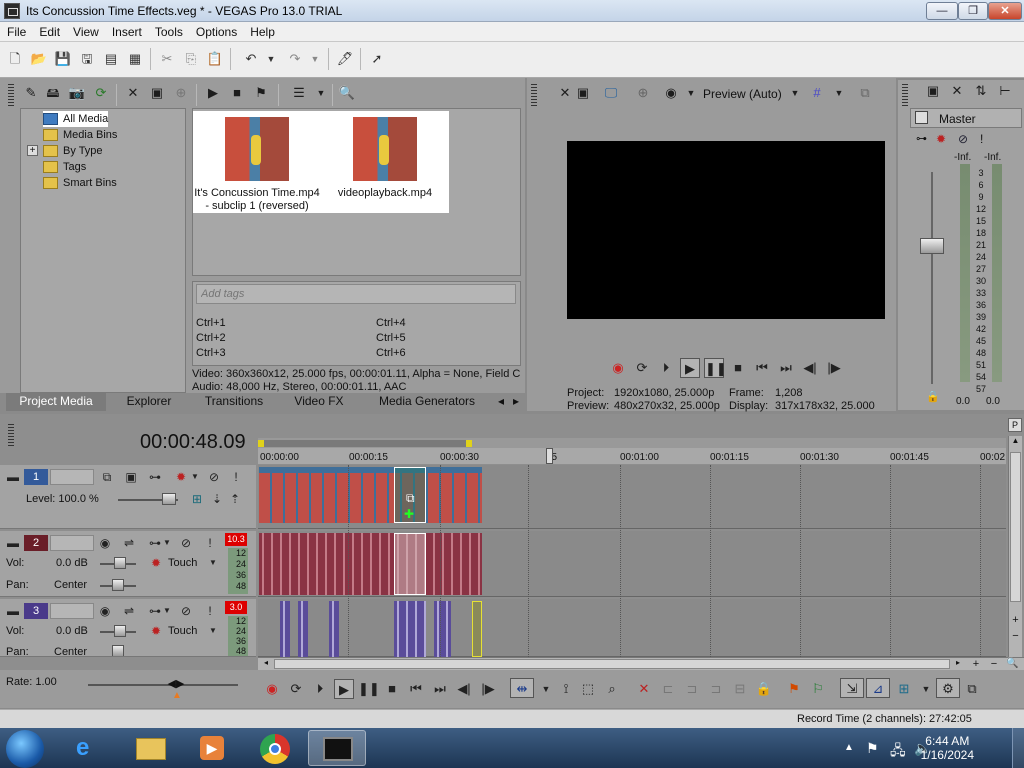  What do you see at coordinates (80, 183) in the screenshot?
I see `tree-item-smart-bins: Smart Bins` at bounding box center [80, 183].